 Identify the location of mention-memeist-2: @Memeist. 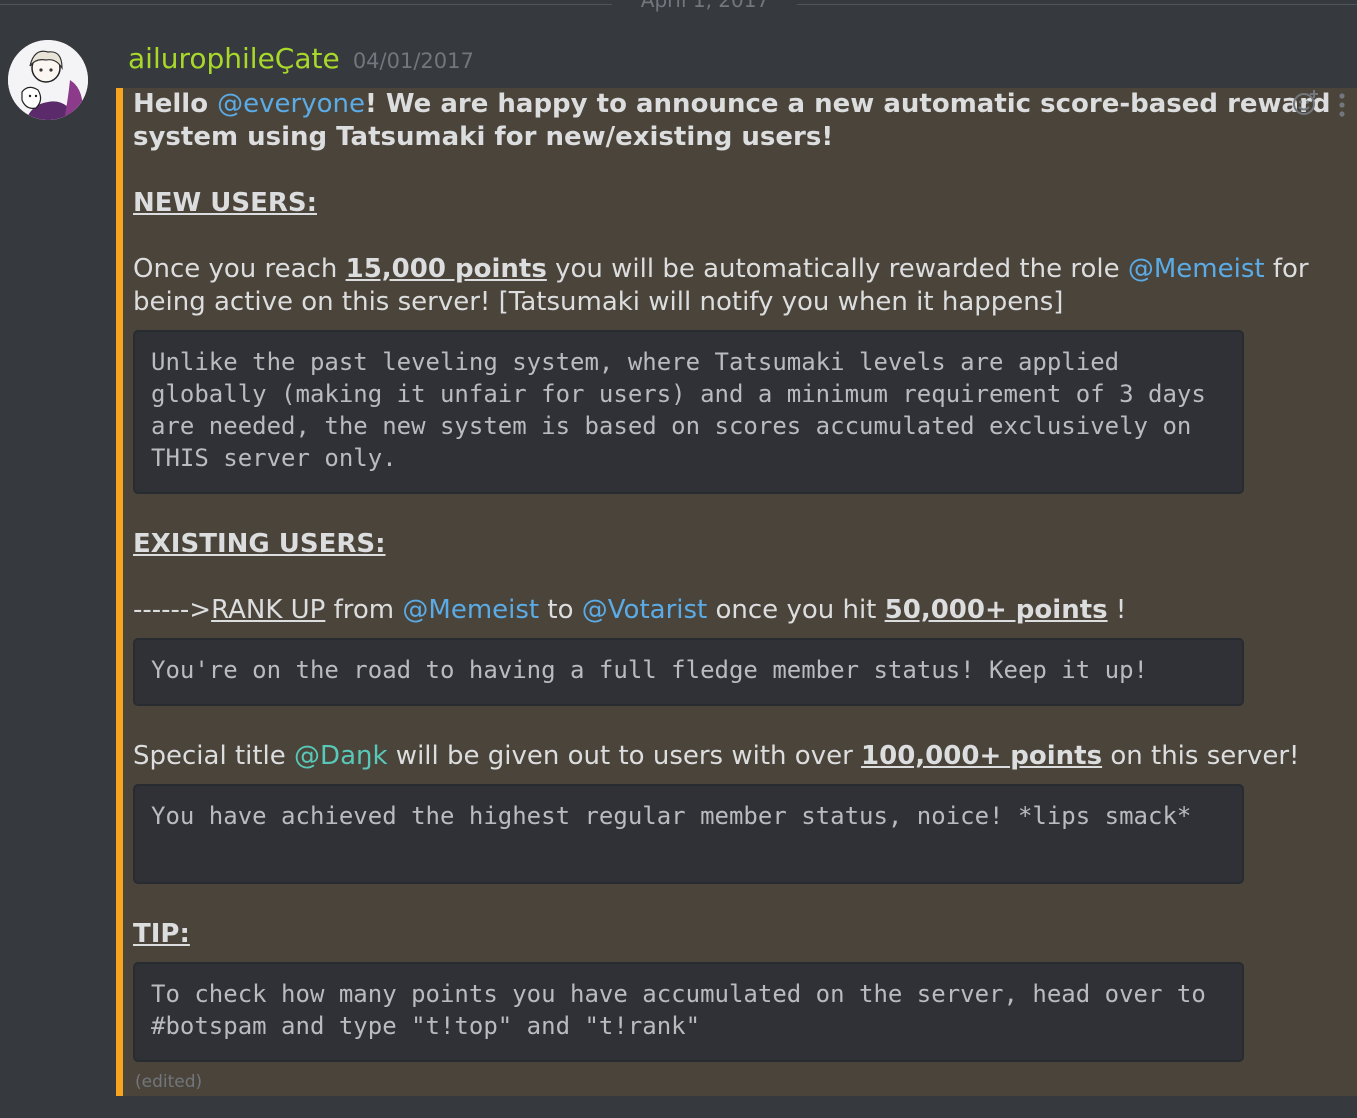
(470, 610).